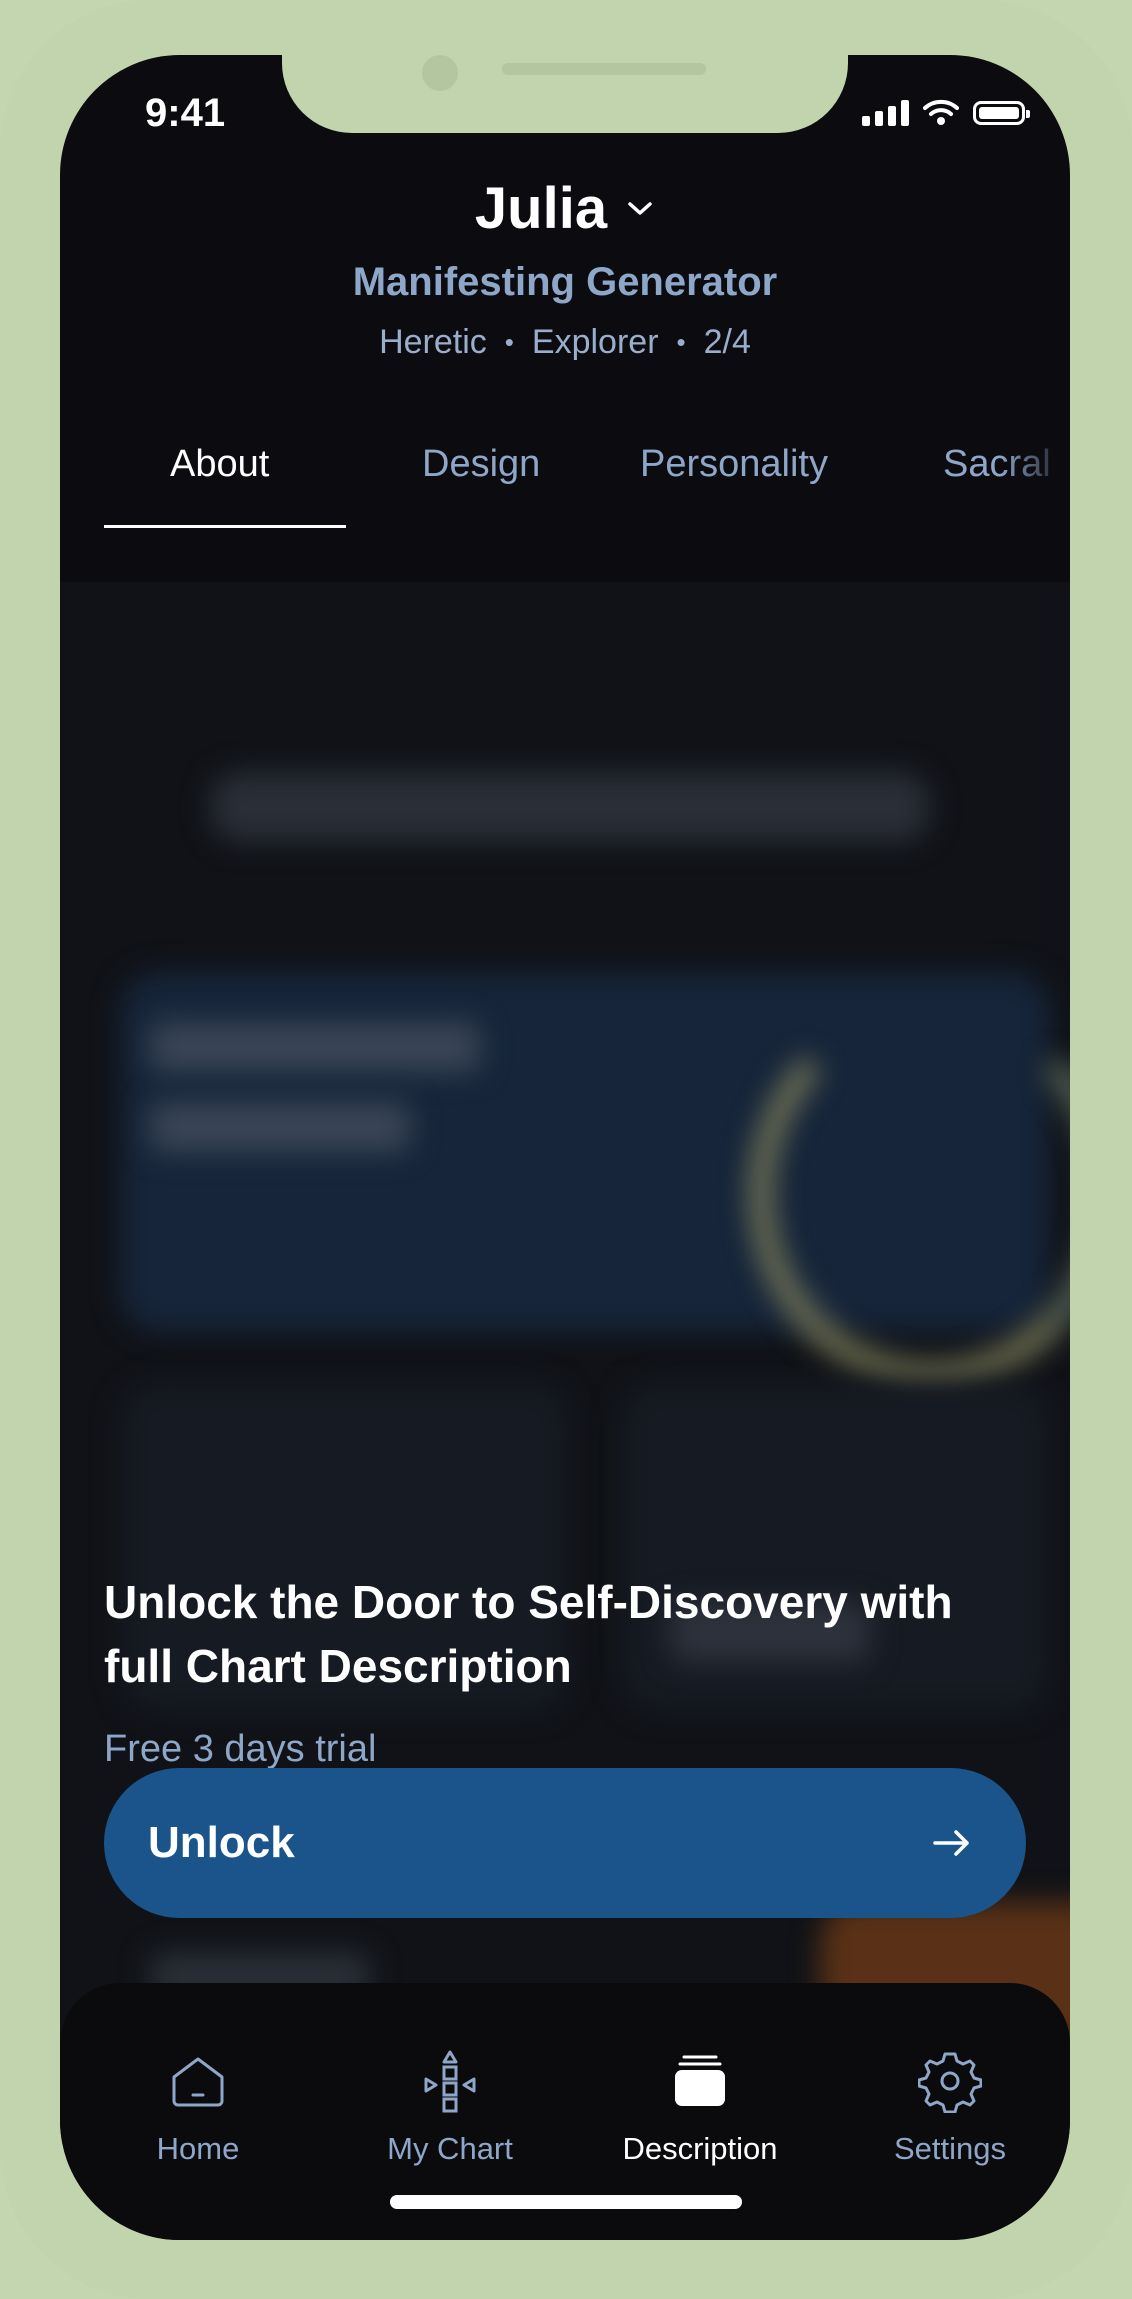  What do you see at coordinates (221, 1842) in the screenshot?
I see `unlock-button-label: Unlock` at bounding box center [221, 1842].